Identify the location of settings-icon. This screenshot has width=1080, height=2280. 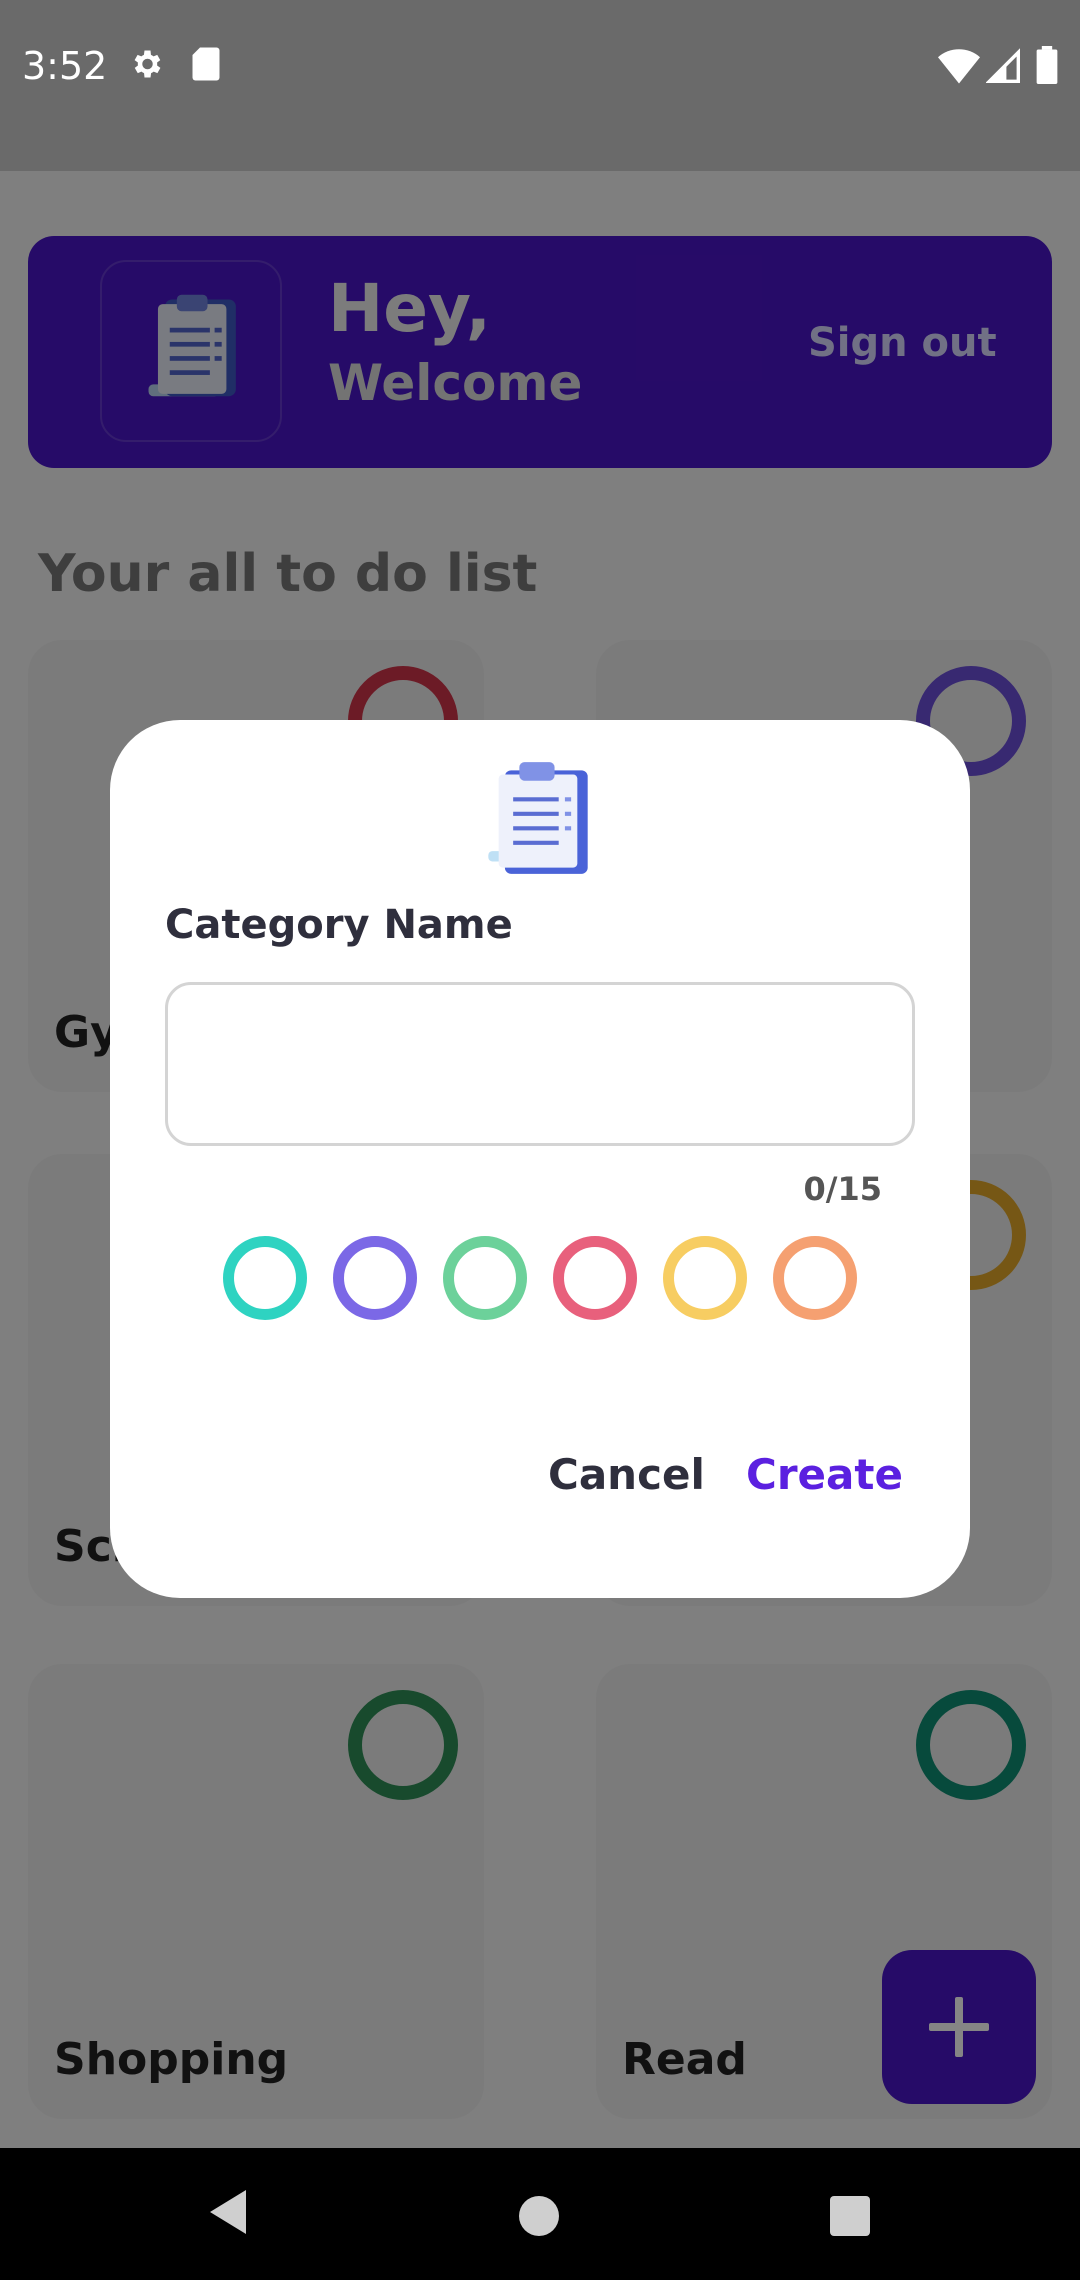
(146, 66).